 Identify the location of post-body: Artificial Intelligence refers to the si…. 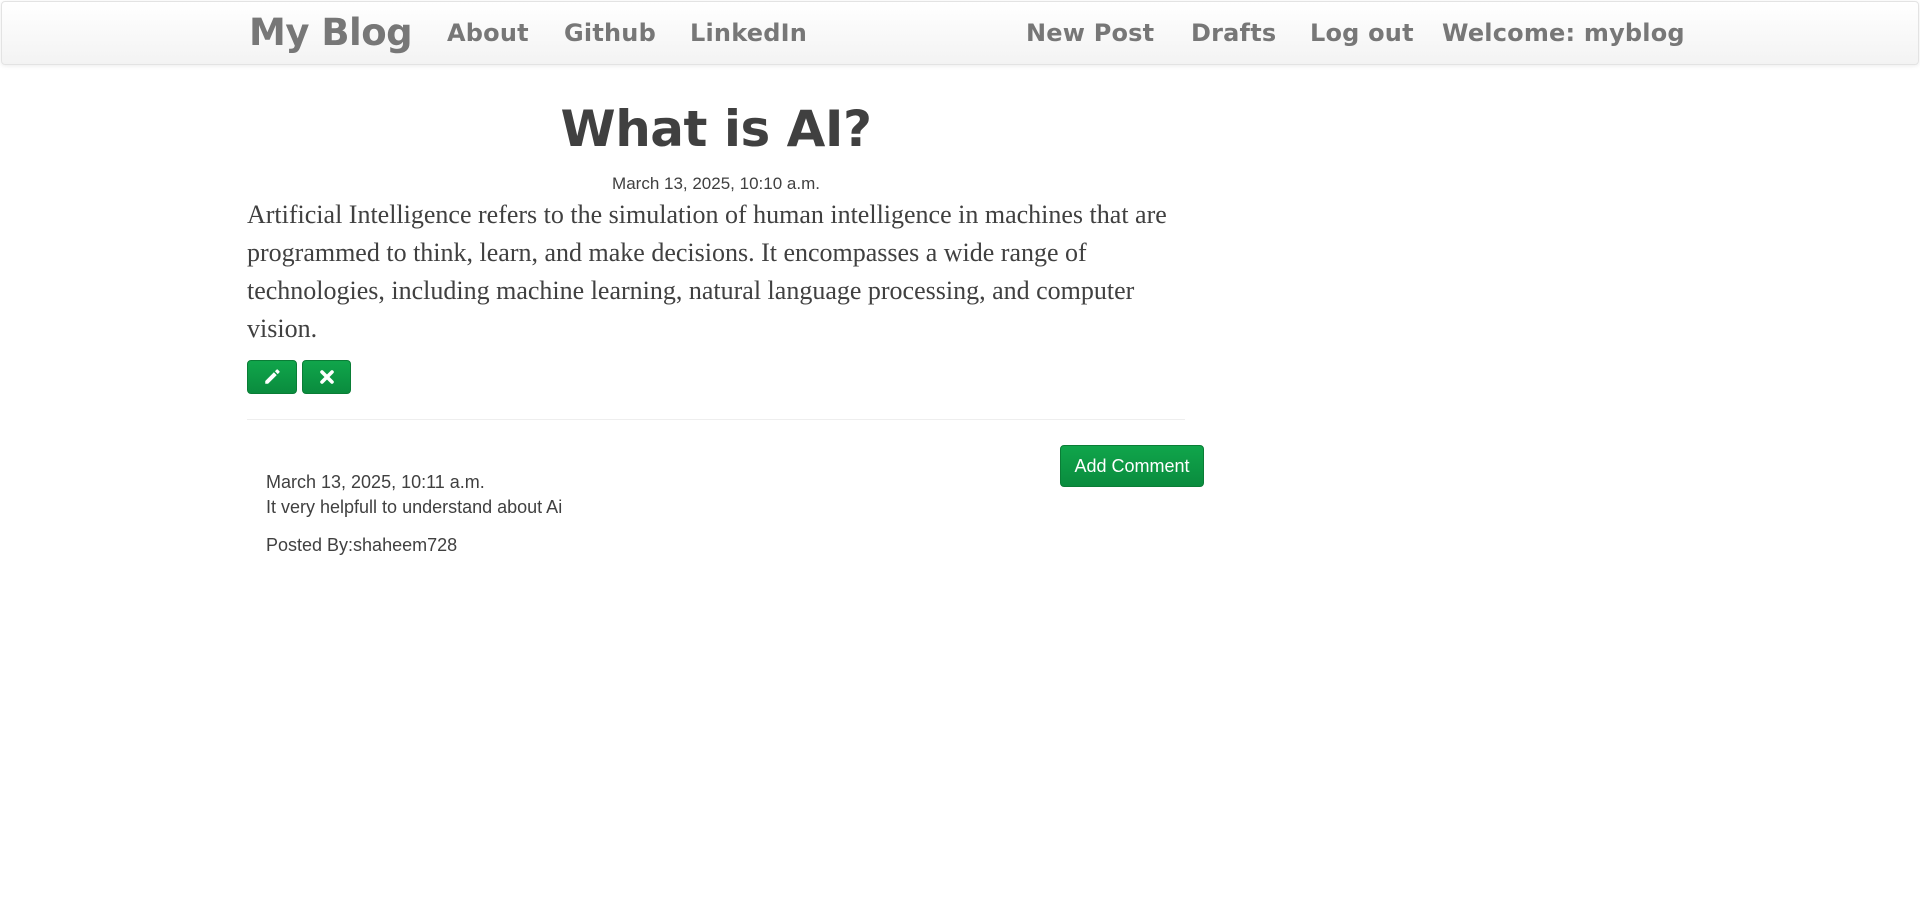
(707, 271).